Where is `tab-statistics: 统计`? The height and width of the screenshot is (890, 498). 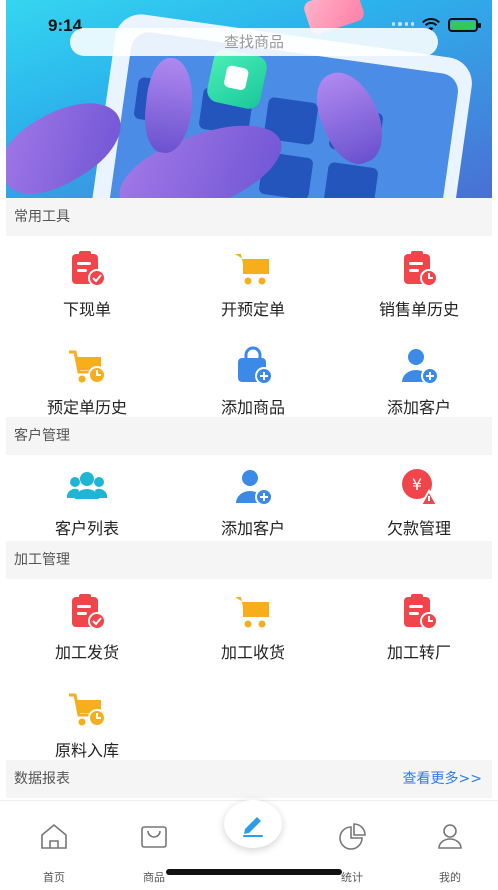
tab-statistics: 统计 is located at coordinates (352, 853).